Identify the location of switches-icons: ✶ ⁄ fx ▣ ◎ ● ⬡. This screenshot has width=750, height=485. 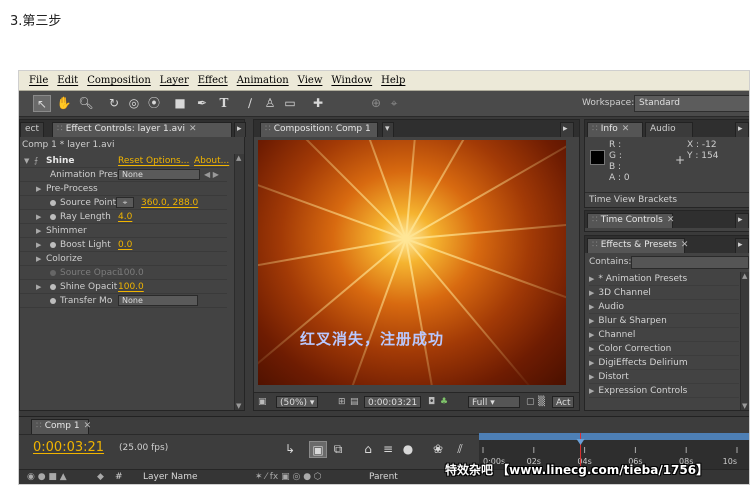
(288, 477).